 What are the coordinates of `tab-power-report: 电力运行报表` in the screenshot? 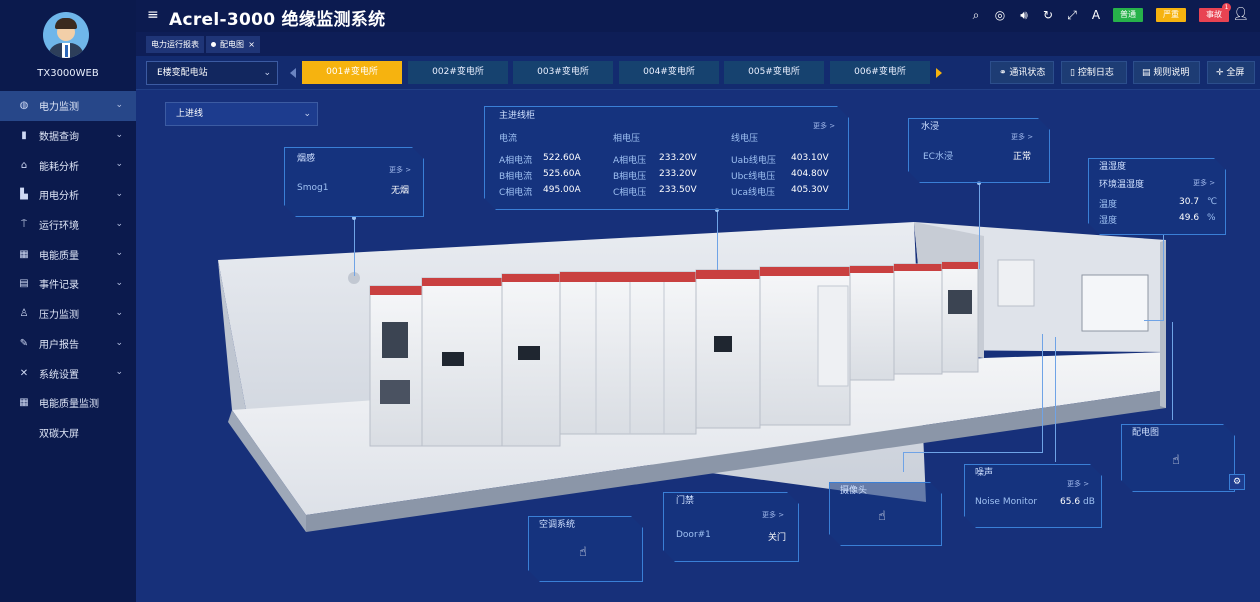 It's located at (175, 44).